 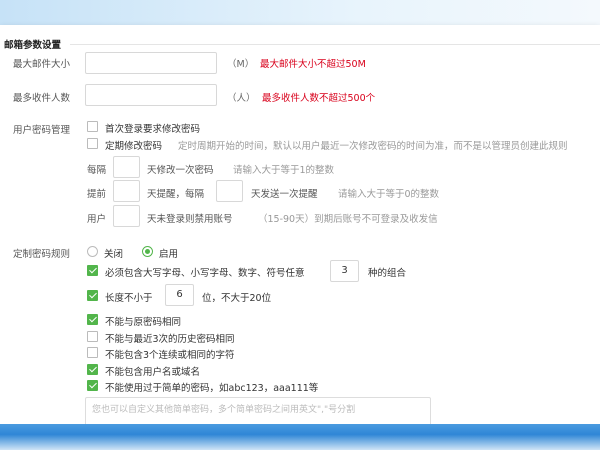 What do you see at coordinates (42, 130) in the screenshot?
I see `password-mgmt-label: 用户密码管理` at bounding box center [42, 130].